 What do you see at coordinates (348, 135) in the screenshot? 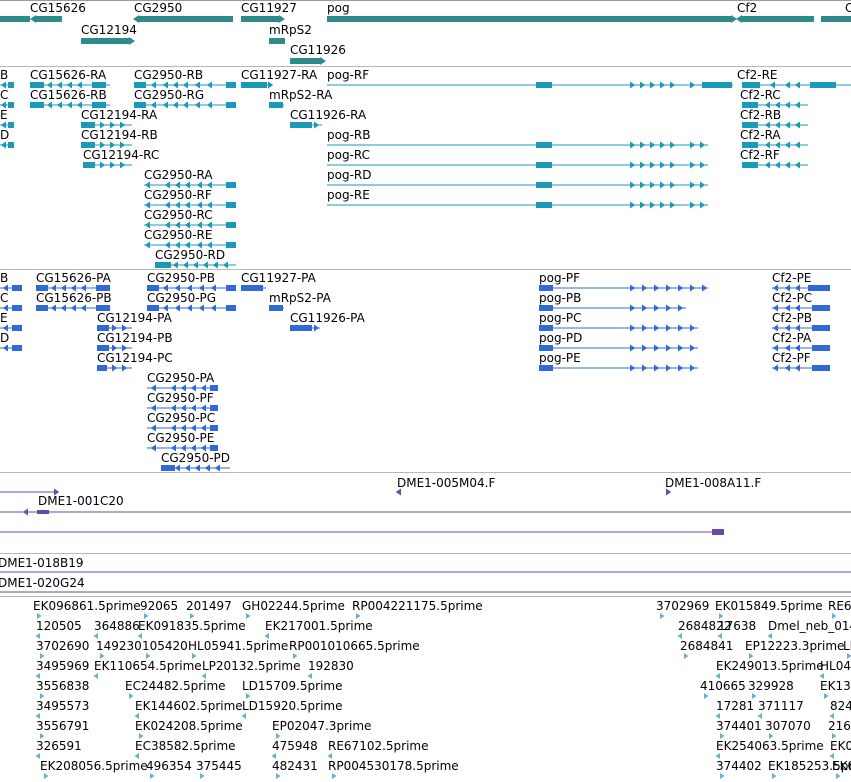
I see `transcript-label: pog-RB` at bounding box center [348, 135].